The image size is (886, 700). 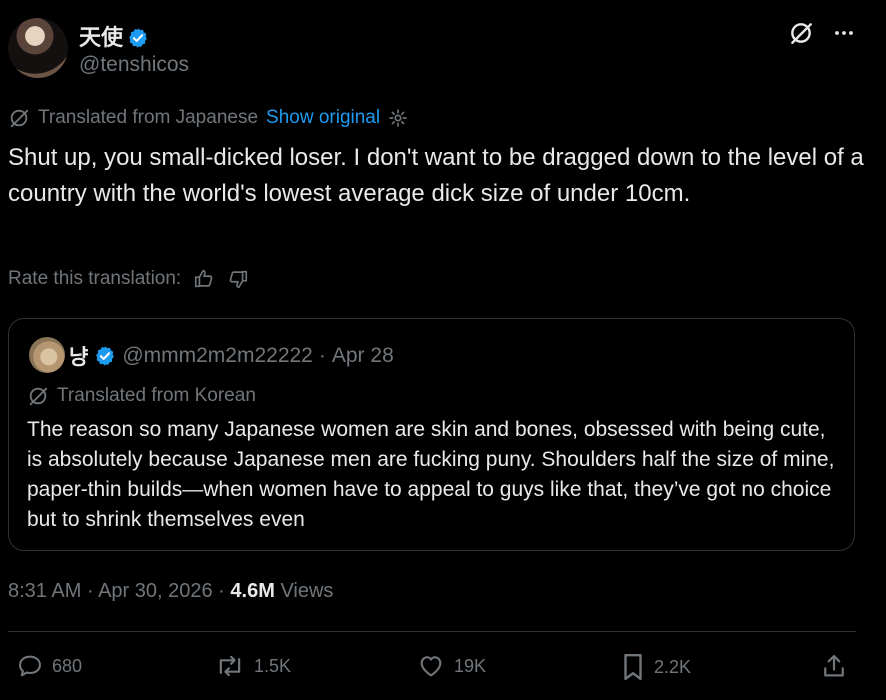 What do you see at coordinates (470, 665) in the screenshot?
I see `like-count: 19K` at bounding box center [470, 665].